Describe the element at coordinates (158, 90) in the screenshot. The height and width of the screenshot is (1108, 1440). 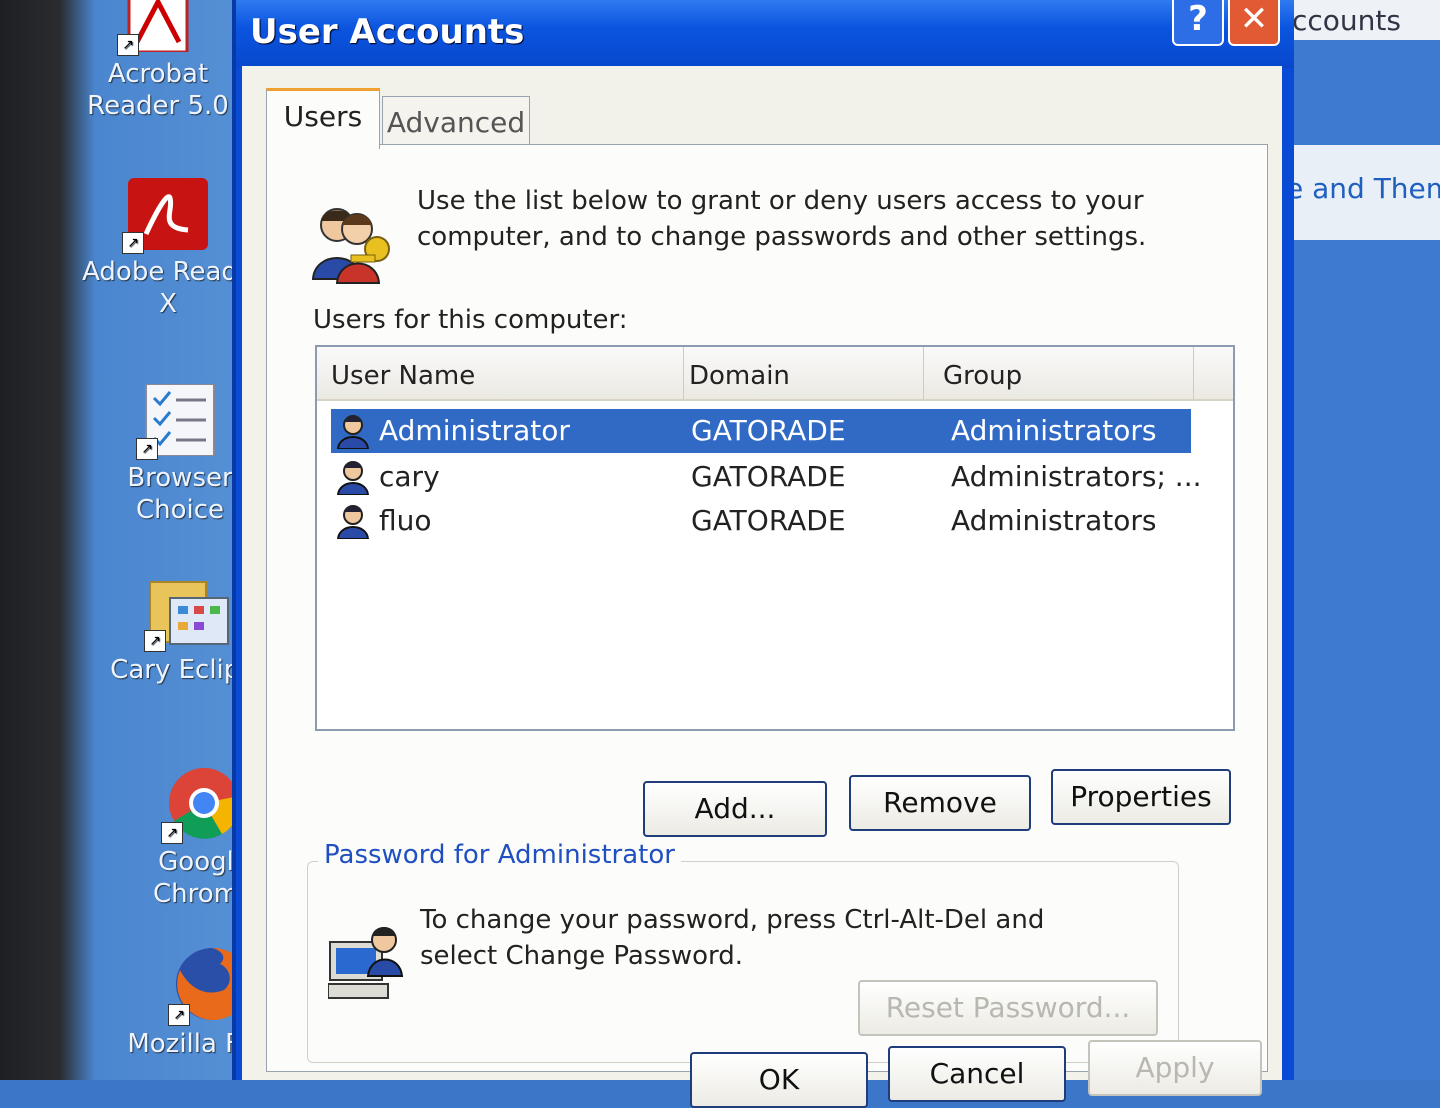
I see `desktop-icon-label: Acrobat Reader 5.0` at that location.